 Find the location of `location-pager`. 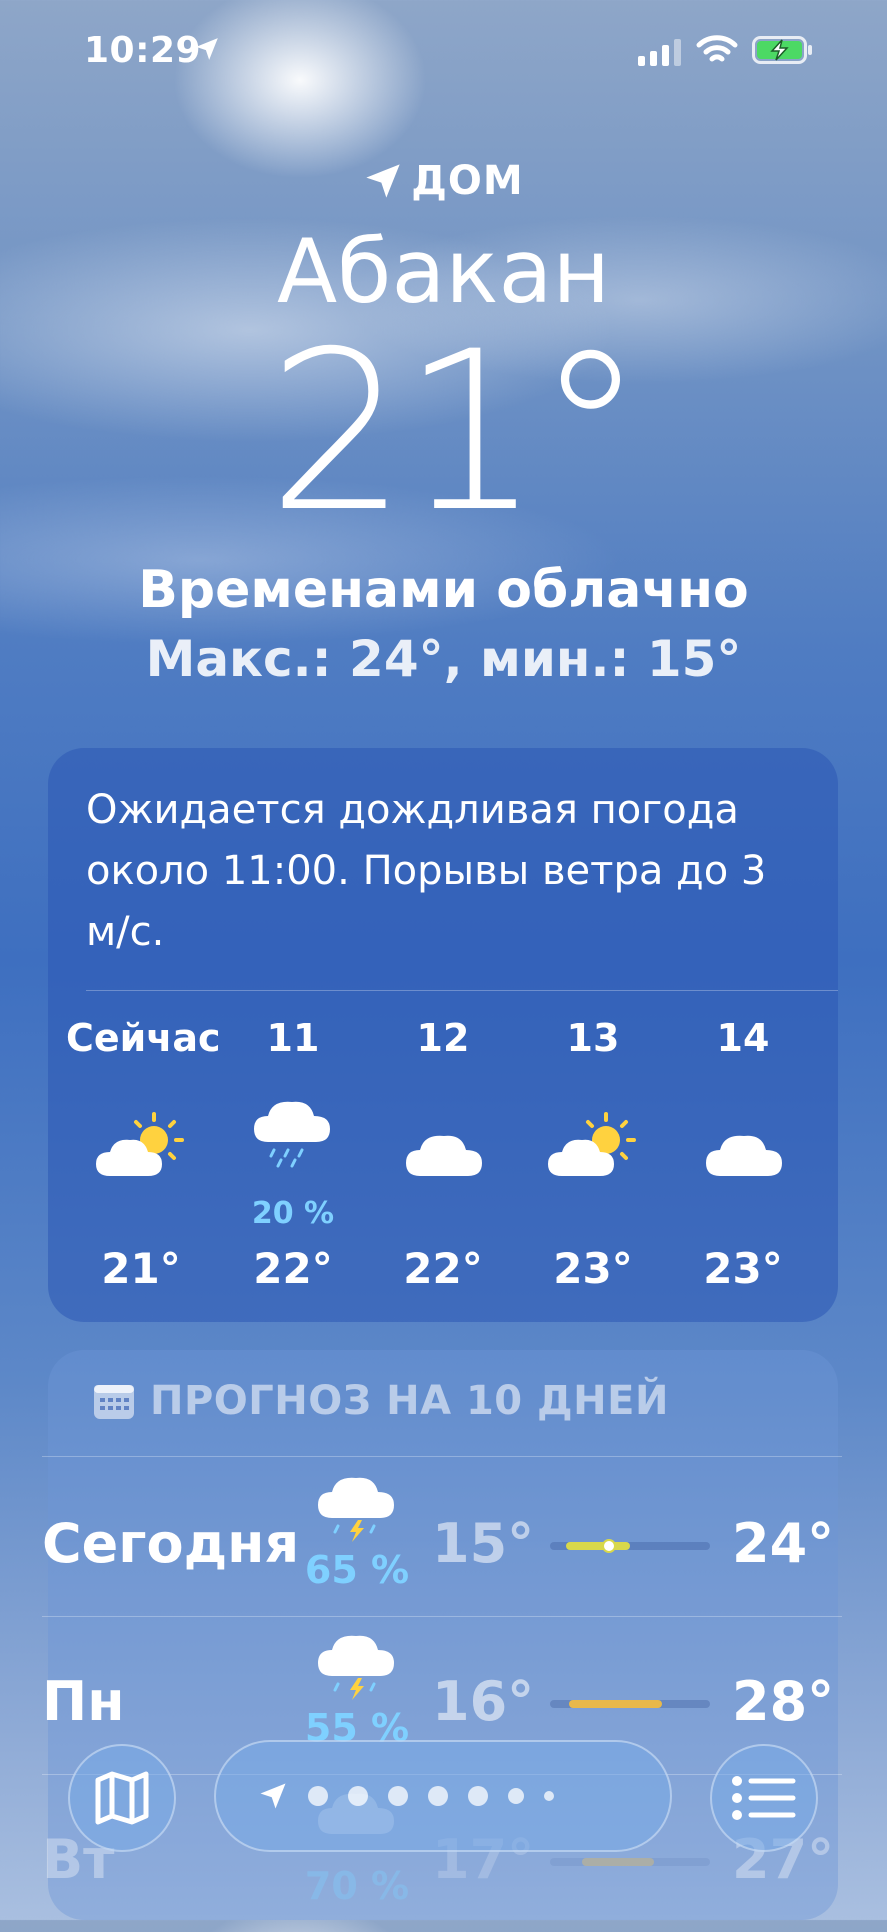

location-pager is located at coordinates (443, 1796).